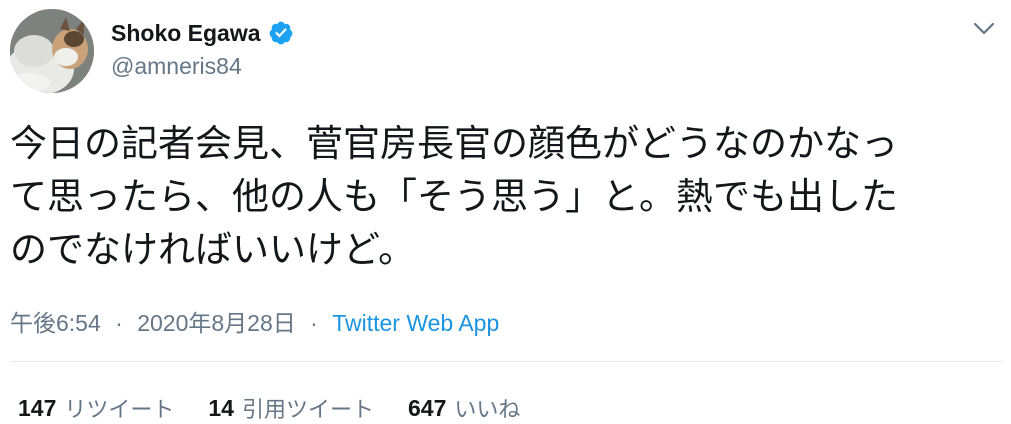 The image size is (1011, 424). What do you see at coordinates (506, 361) in the screenshot?
I see `divider` at bounding box center [506, 361].